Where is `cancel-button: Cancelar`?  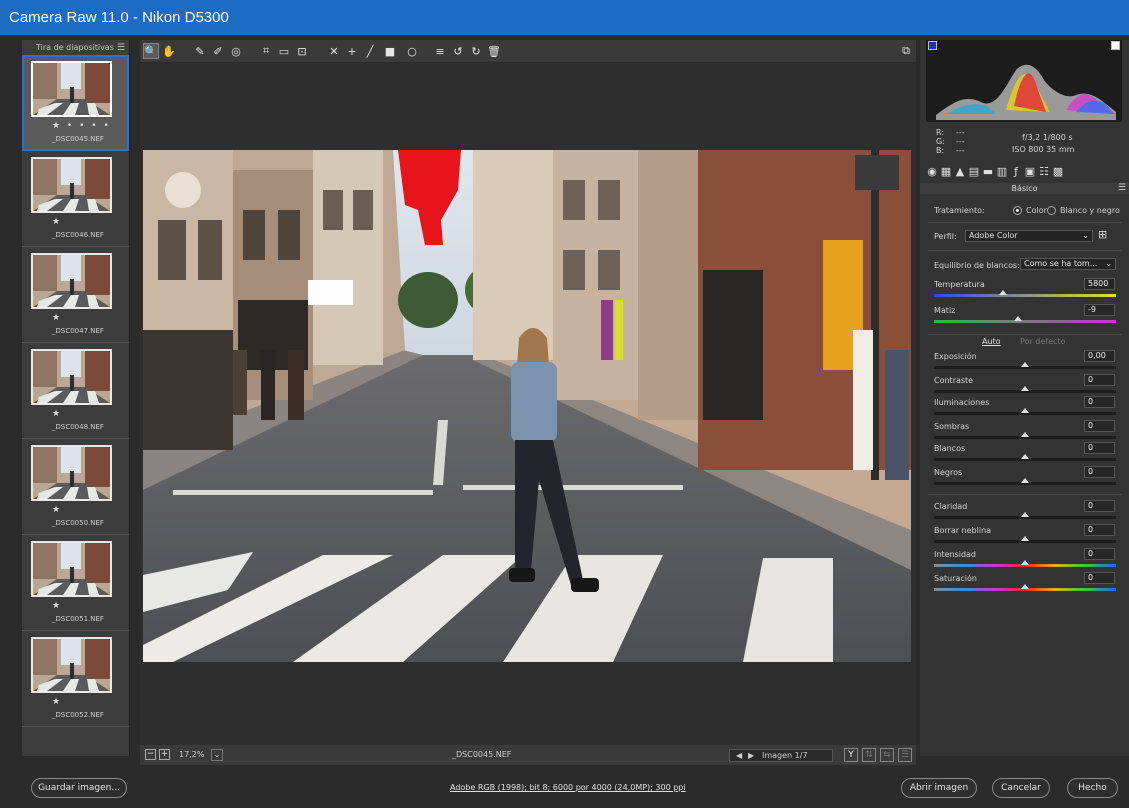
cancel-button: Cancelar is located at coordinates (1021, 788).